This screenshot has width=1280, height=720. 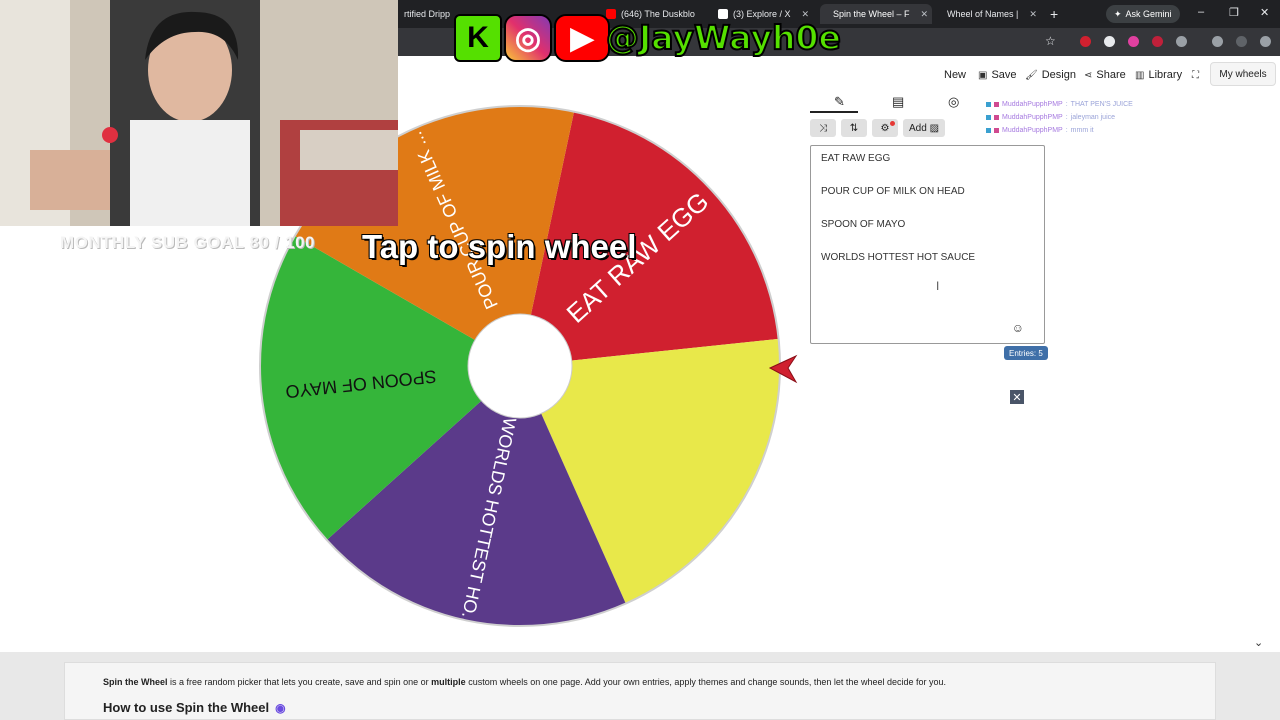 What do you see at coordinates (1093, 117) in the screenshot?
I see `chat-text: jaleyman juice` at bounding box center [1093, 117].